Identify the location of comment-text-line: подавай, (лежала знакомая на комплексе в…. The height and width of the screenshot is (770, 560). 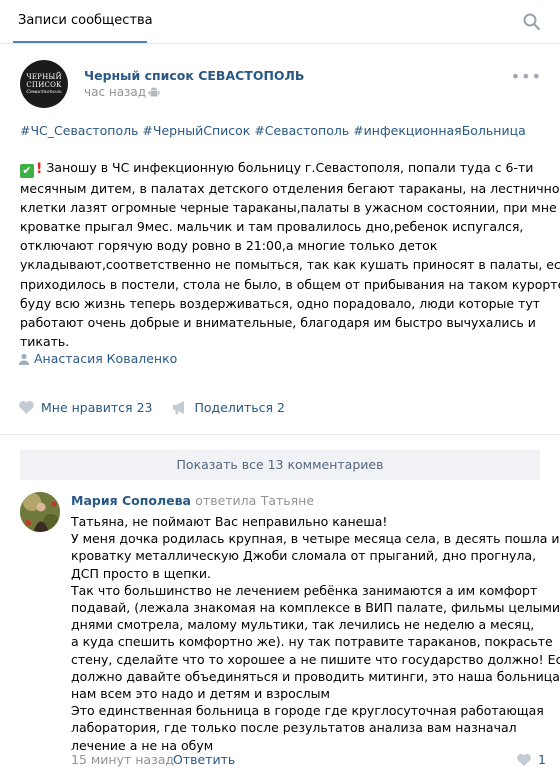
(315, 608).